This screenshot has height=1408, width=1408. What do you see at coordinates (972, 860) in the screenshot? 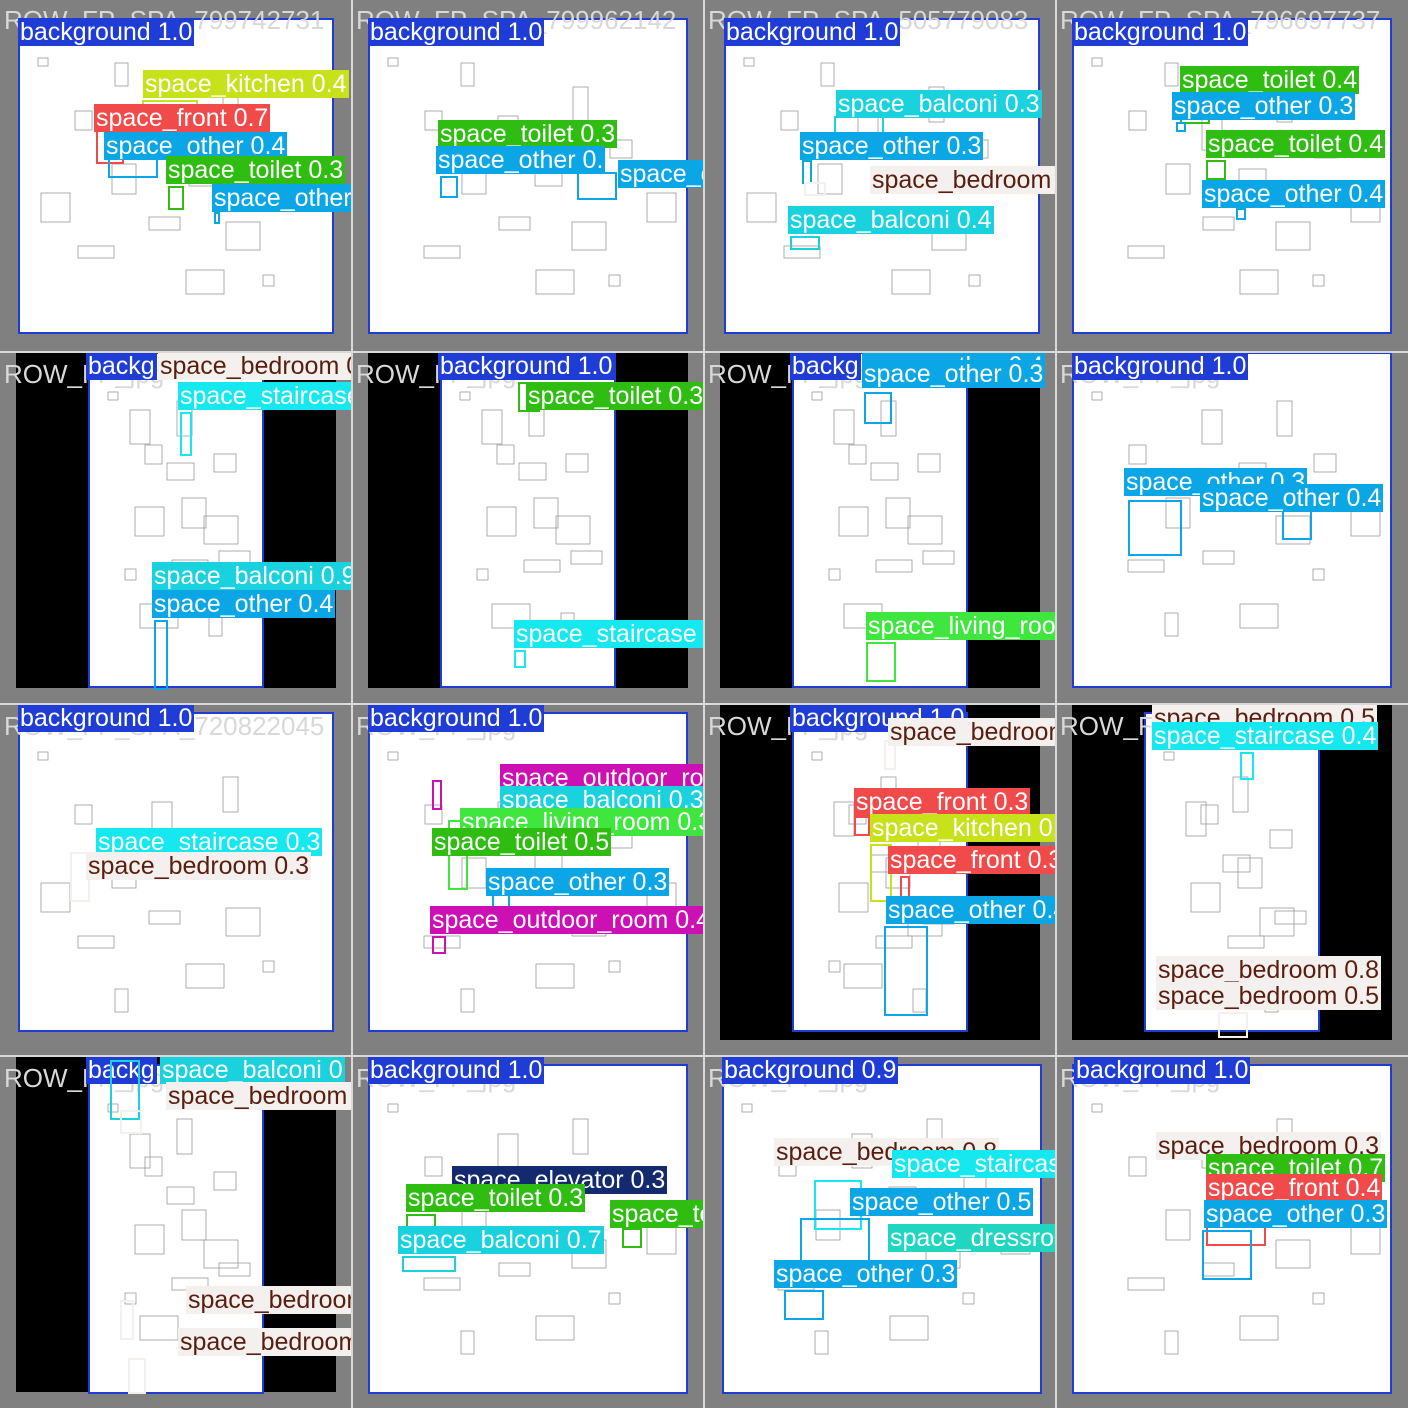
I see `detection-label: space_front 0.3` at bounding box center [972, 860].